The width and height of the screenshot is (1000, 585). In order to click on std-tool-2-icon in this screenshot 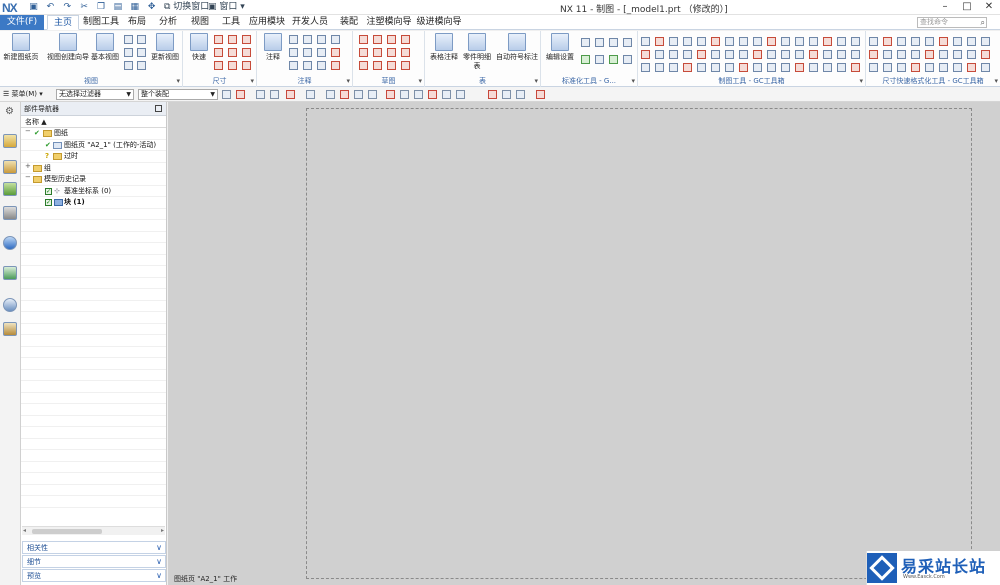, I will do `click(599, 42)`.